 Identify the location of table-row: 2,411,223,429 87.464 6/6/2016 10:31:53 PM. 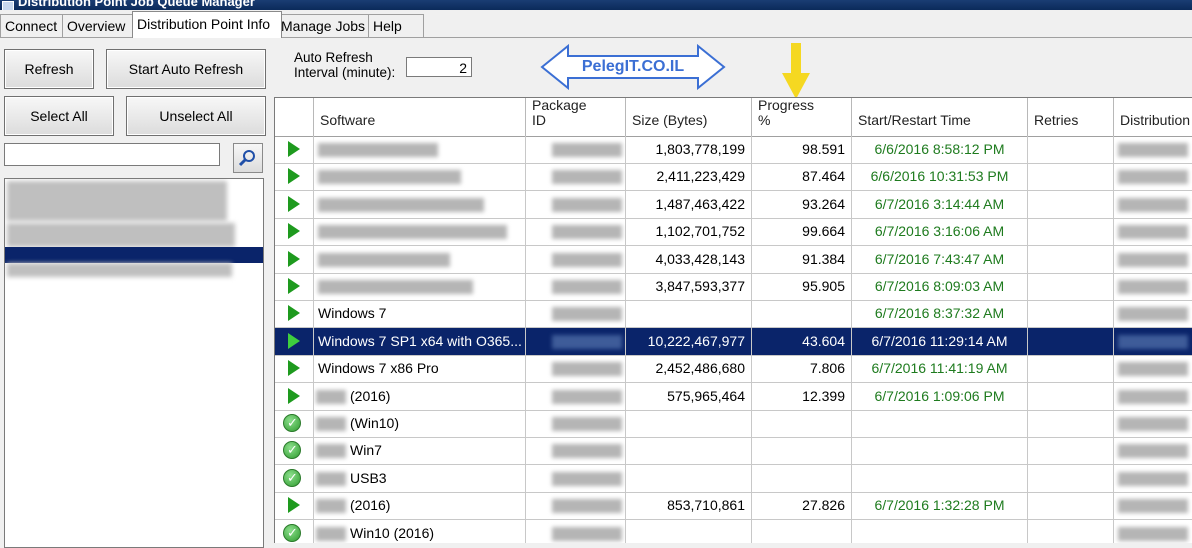
(733, 177).